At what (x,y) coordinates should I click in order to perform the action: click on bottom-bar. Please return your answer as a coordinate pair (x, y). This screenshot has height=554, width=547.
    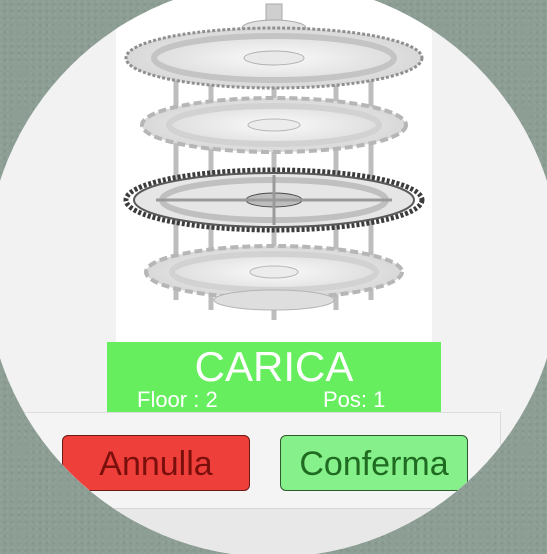
    Looking at the image, I should click on (250, 531).